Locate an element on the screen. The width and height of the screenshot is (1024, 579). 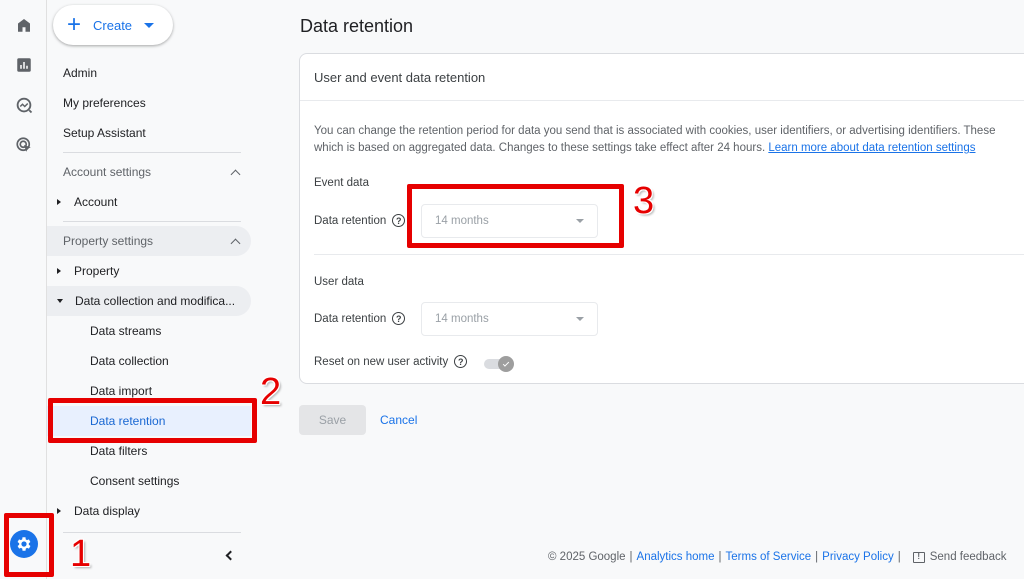
annotation-label-3: 3 is located at coordinates (644, 201).